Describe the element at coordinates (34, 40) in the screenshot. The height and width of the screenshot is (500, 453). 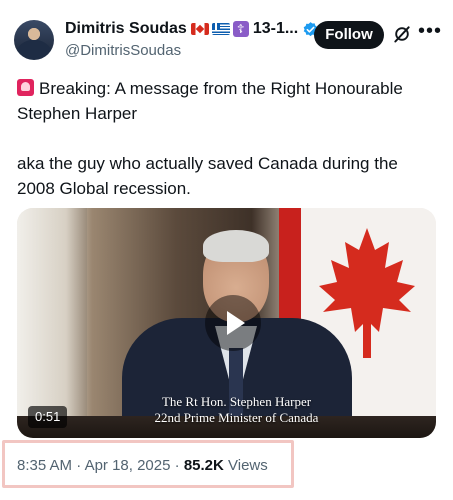
I see `avatar` at that location.